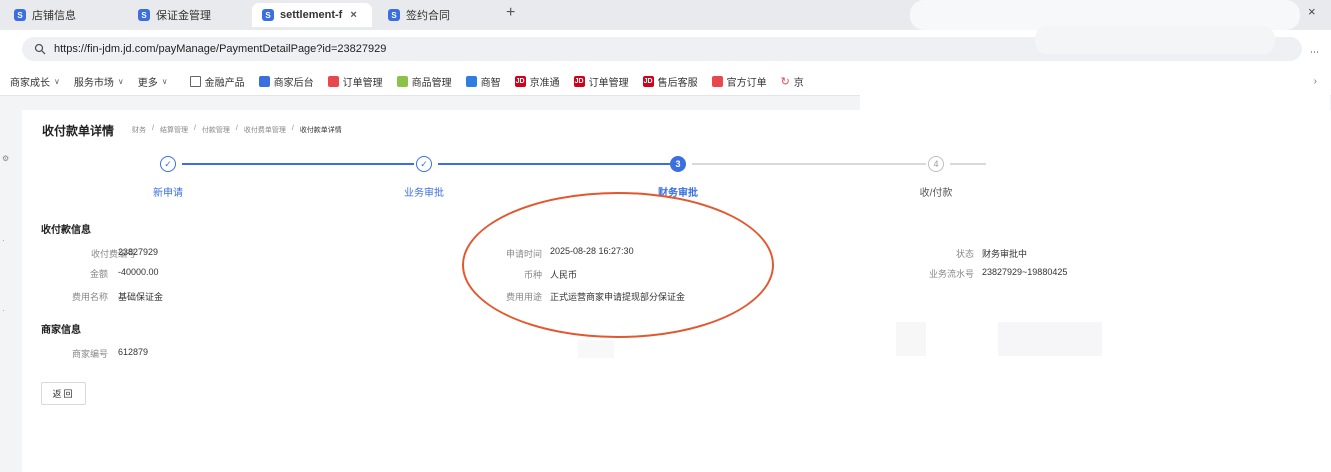 The height and width of the screenshot is (472, 1331). Describe the element at coordinates (168, 193) in the screenshot. I see `step-label: 新申请` at that location.